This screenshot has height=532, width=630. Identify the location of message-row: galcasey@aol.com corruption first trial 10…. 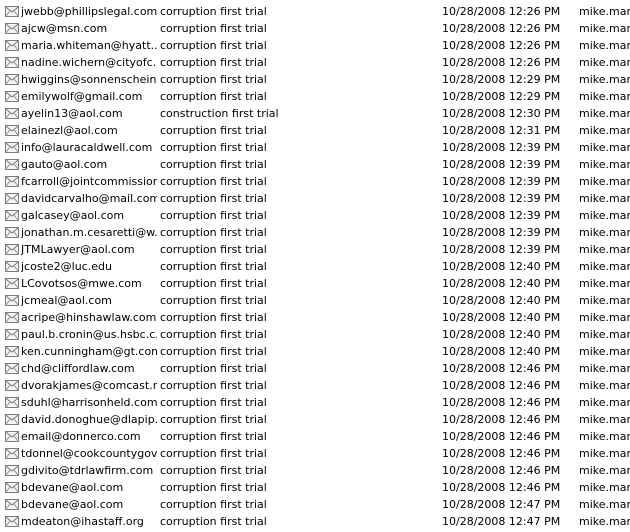
(315, 215).